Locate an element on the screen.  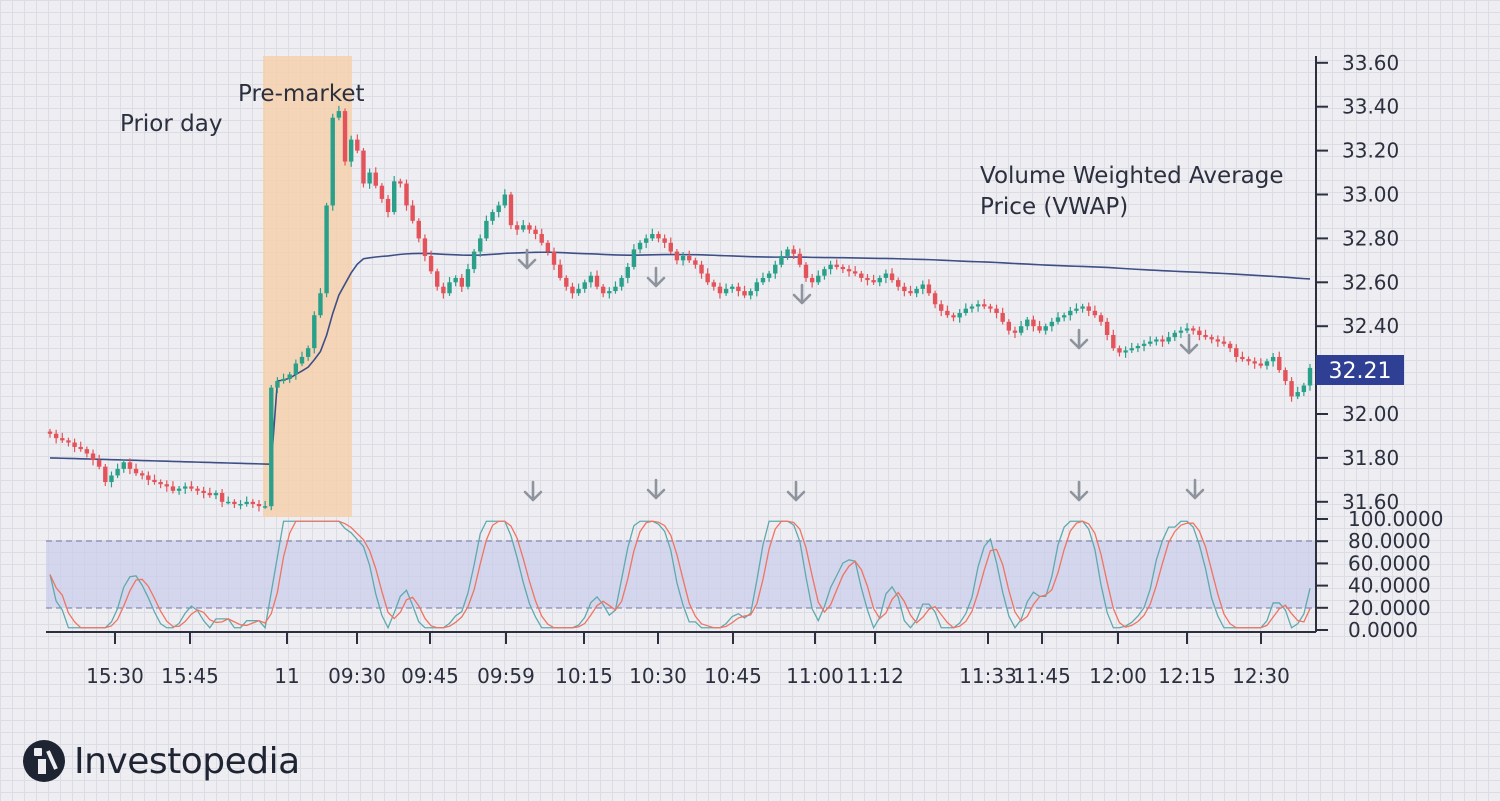
oscillator-tick-label: 100.0000 is located at coordinates (1395, 519).